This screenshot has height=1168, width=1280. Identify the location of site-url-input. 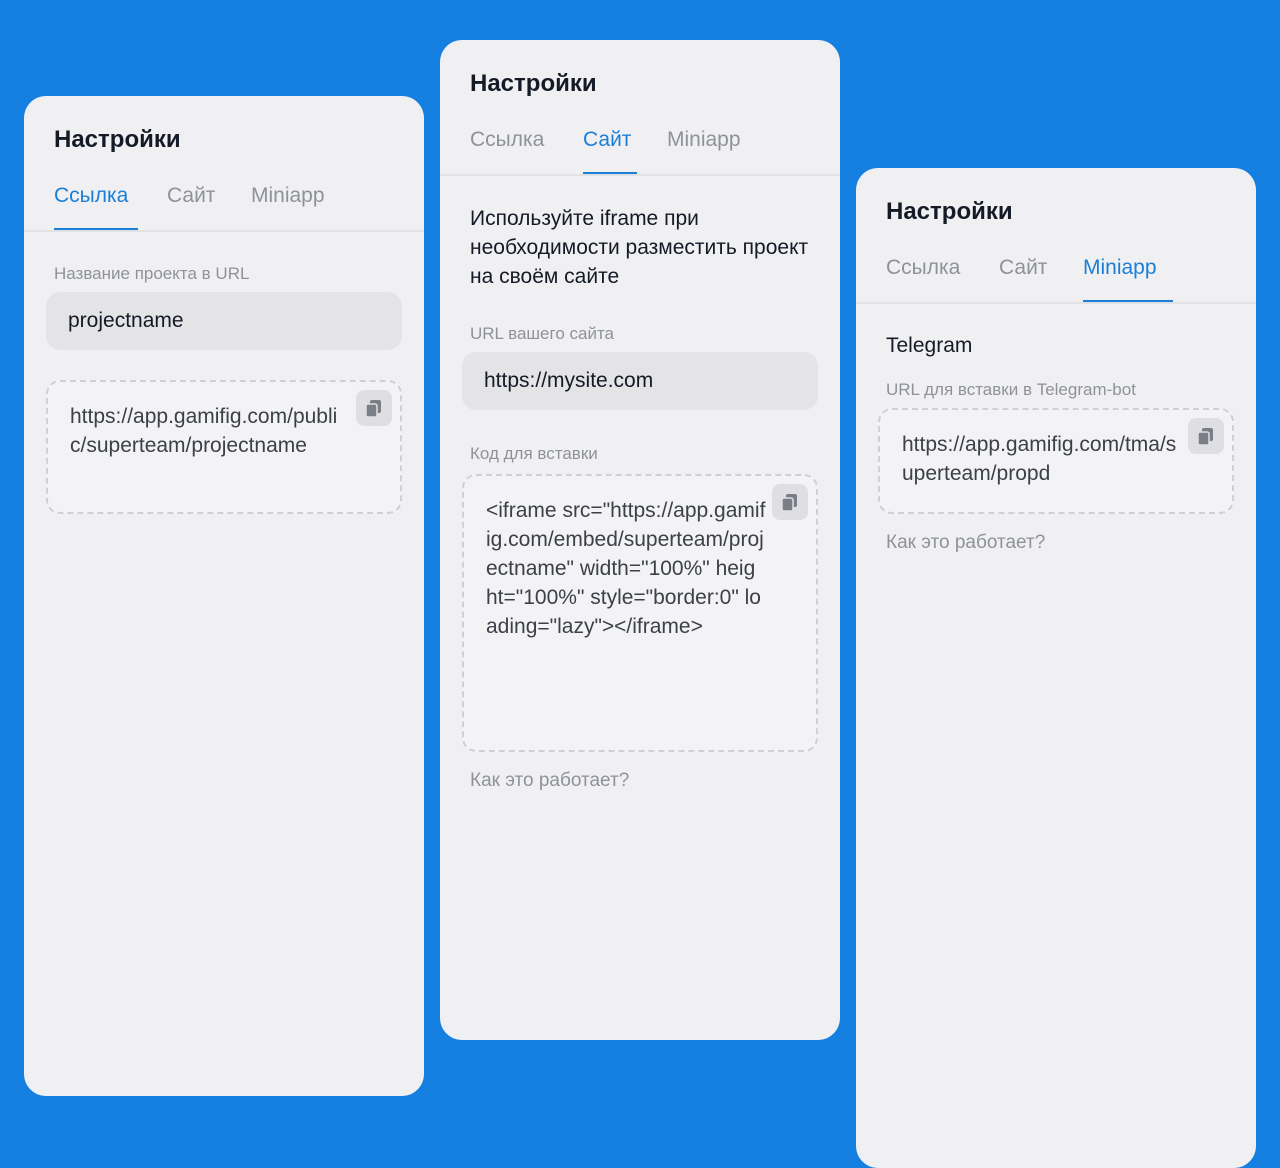
(640, 381).